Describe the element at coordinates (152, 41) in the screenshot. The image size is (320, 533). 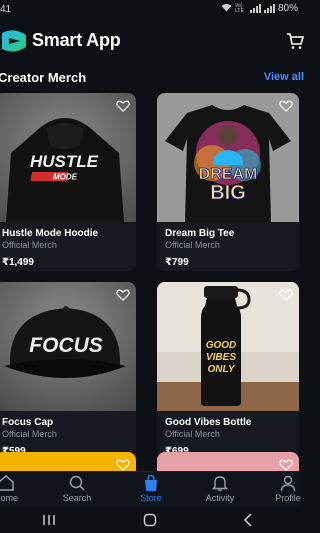
I see `app-bar: Smart App` at that location.